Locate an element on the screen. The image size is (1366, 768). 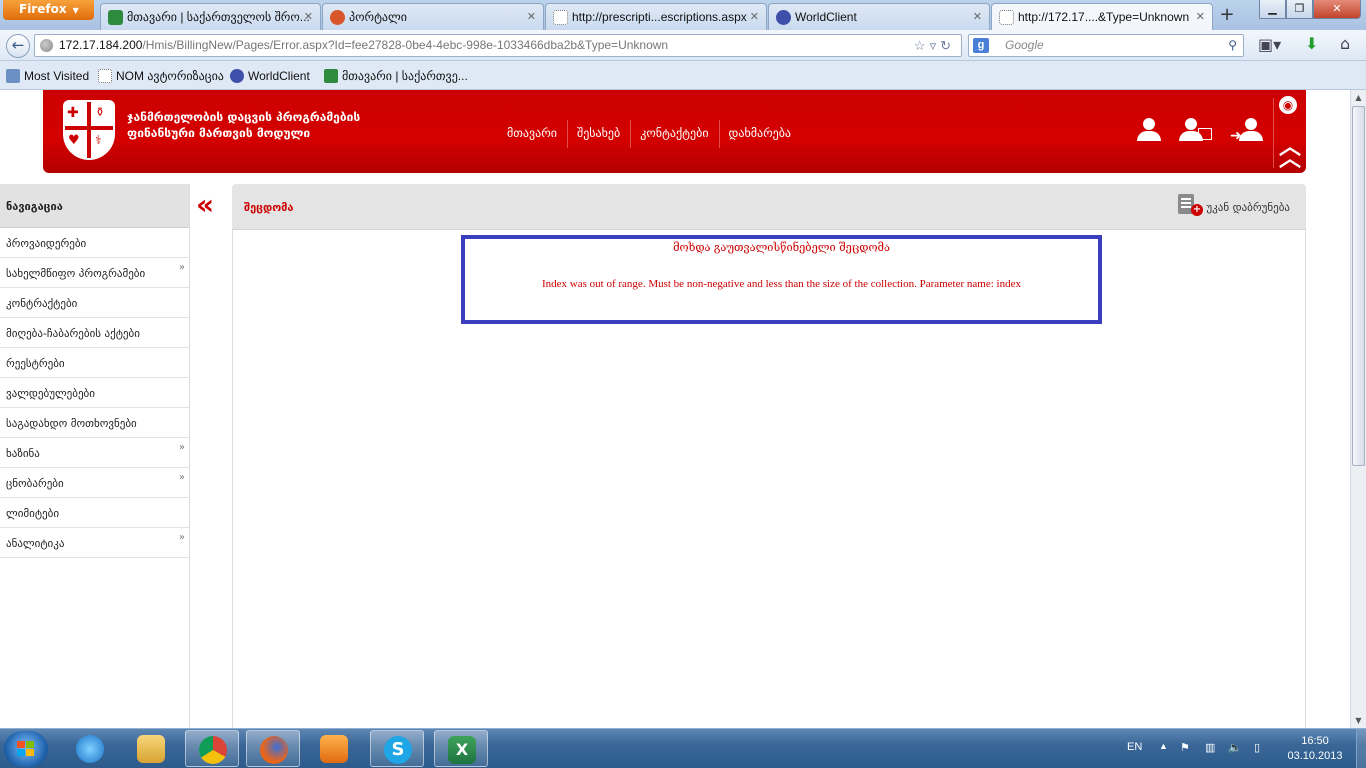
sidebar-item-state-programs: სახელმწიფო პროგრამები » is located at coordinates (94, 273).